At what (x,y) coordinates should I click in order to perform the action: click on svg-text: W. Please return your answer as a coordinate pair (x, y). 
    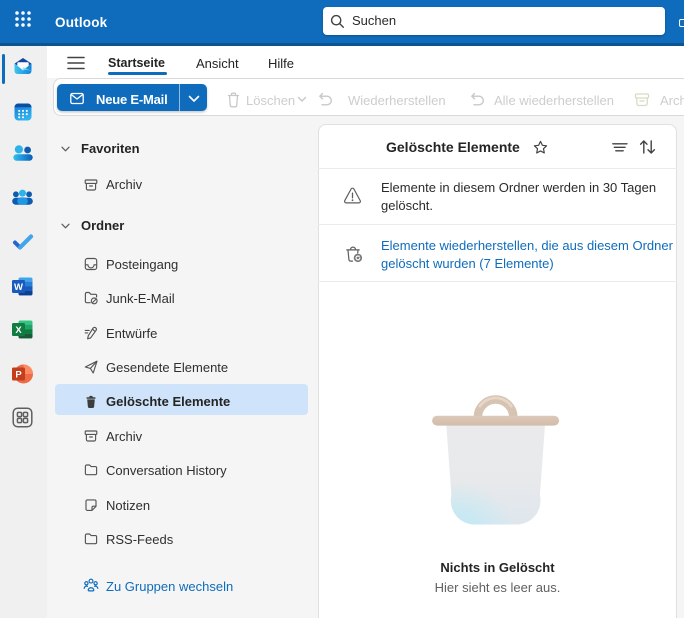
    Looking at the image, I should click on (18, 287).